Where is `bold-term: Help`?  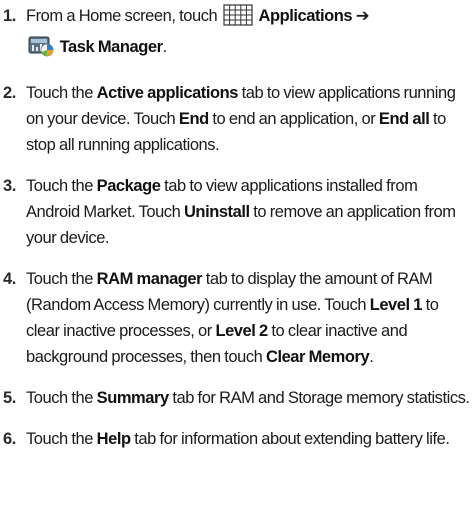 bold-term: Help is located at coordinates (113, 439).